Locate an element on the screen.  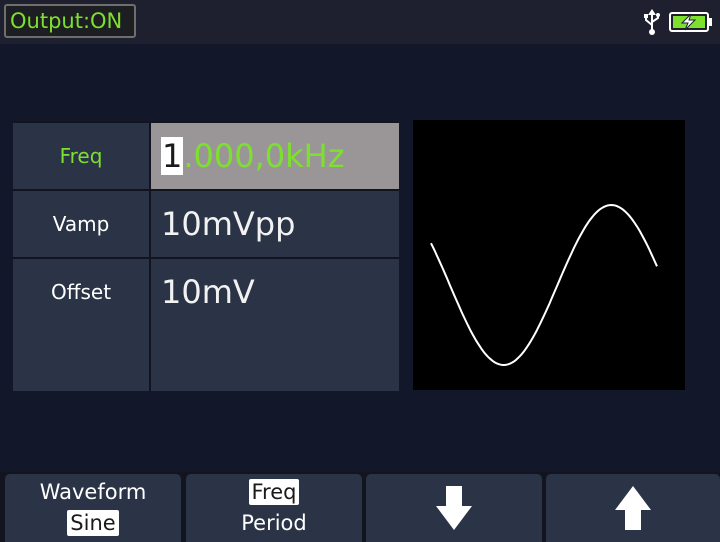
arrow-up-icon is located at coordinates (633, 509).